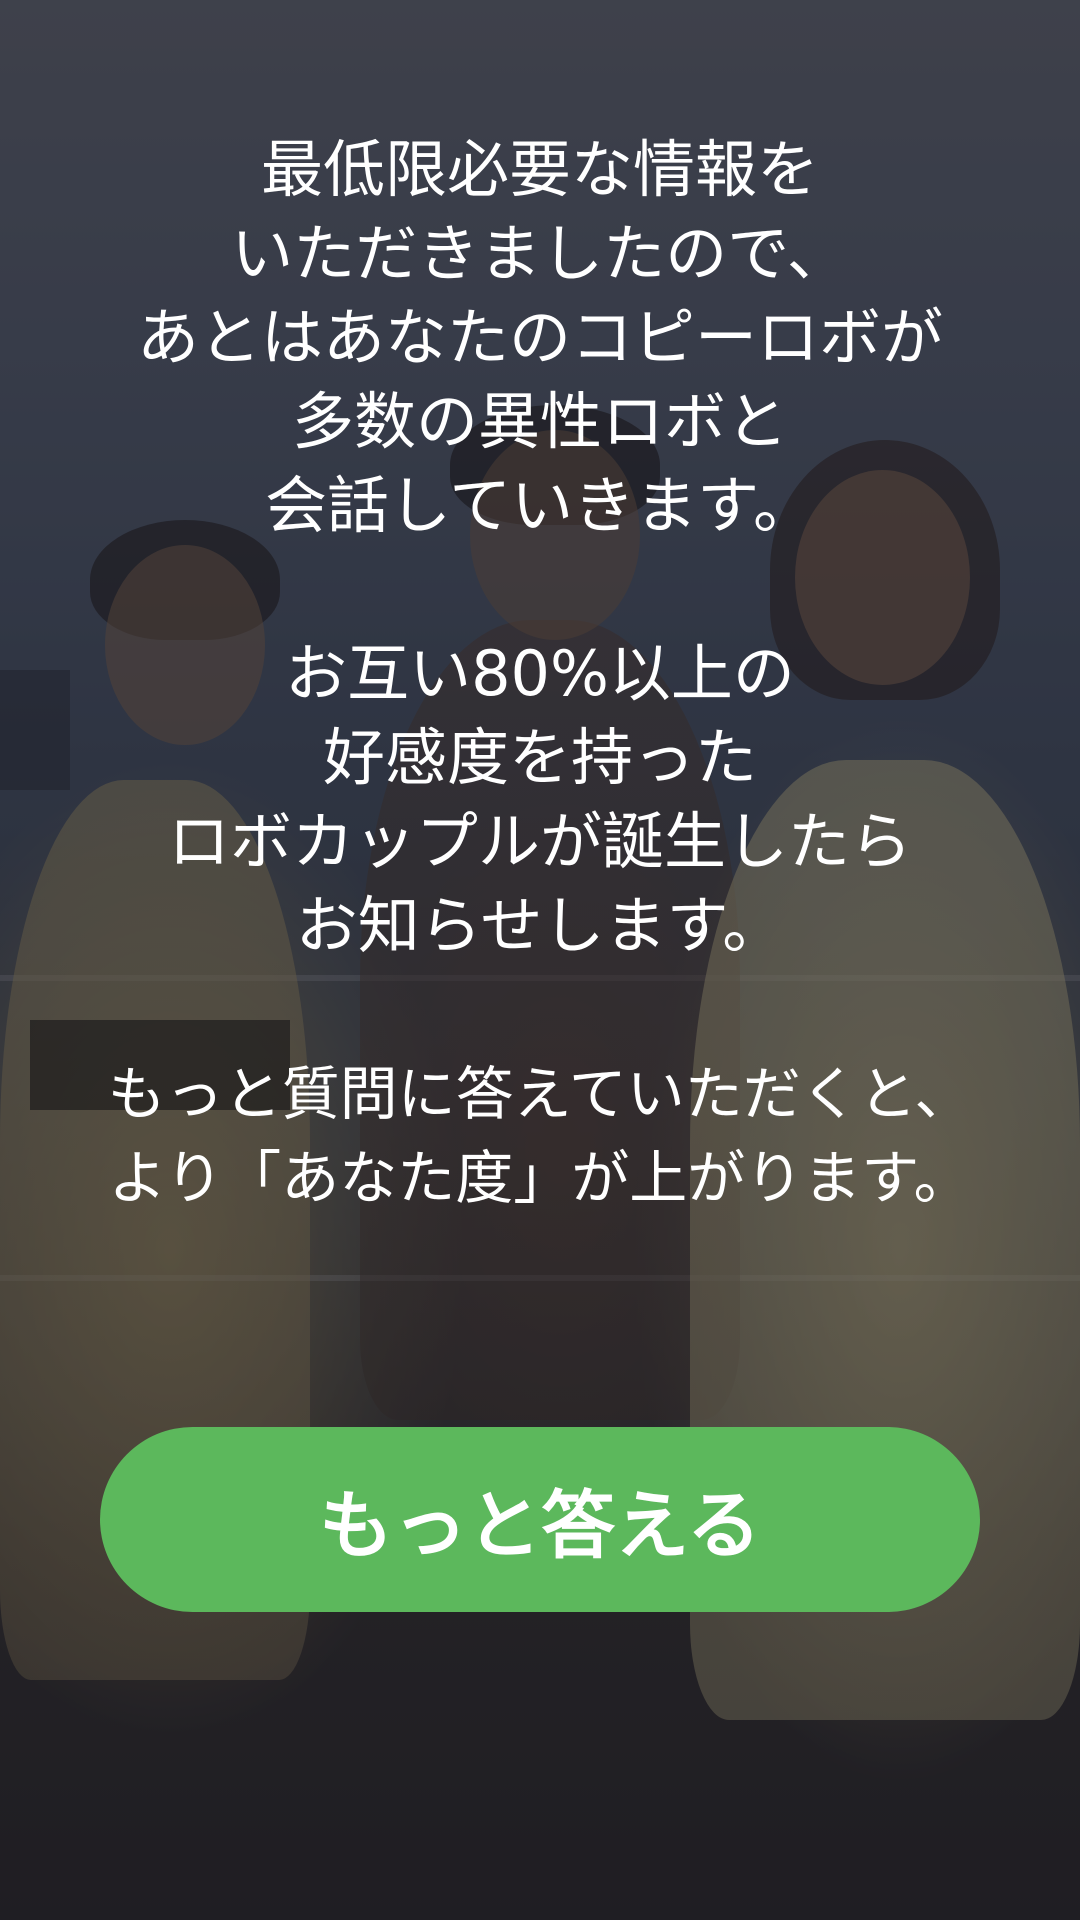 The height and width of the screenshot is (1920, 1080). Describe the element at coordinates (539, 757) in the screenshot. I see `message-line: 好感度を持った` at that location.